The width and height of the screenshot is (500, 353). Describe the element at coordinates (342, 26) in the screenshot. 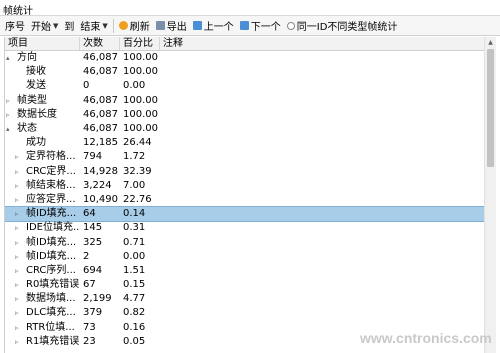

I see `same-id-option: 同一ID不同类型帧统计` at that location.